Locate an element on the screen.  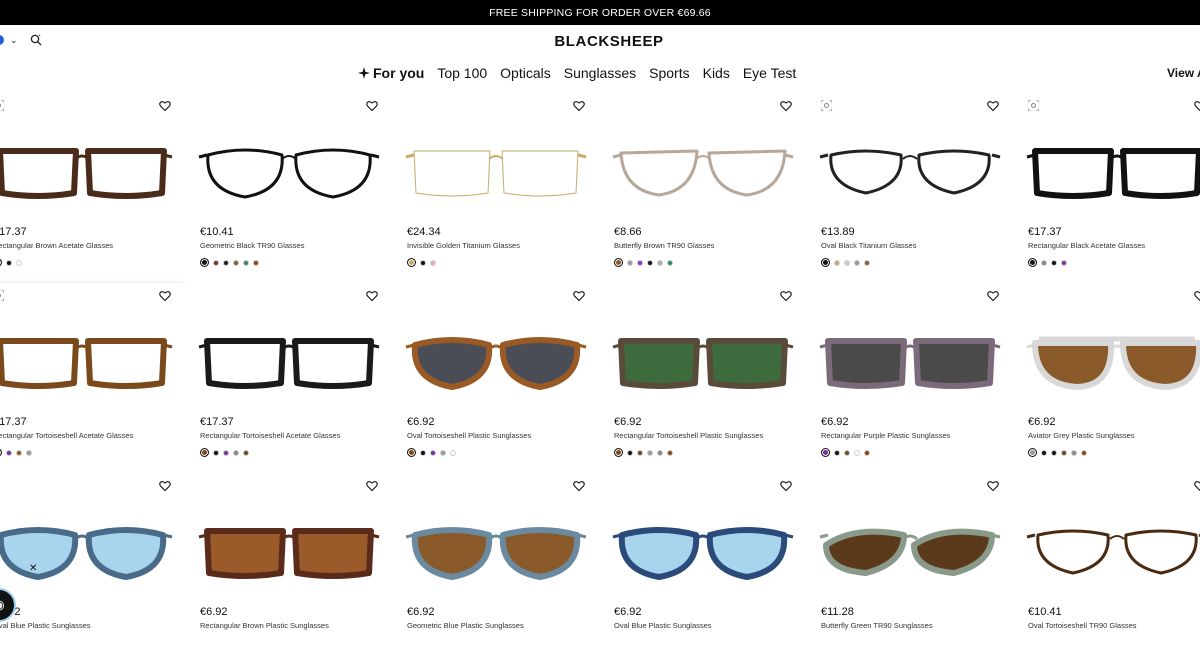
site-logo: BLACKSHEEP is located at coordinates (600, 41).